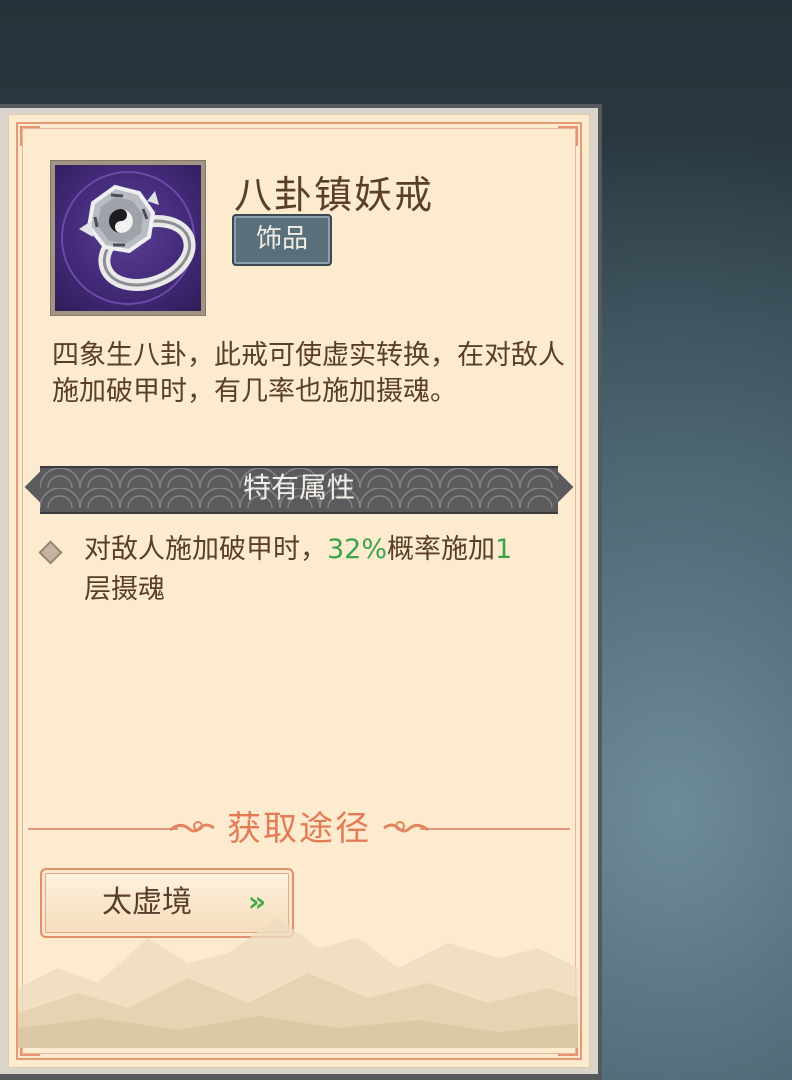 The height and width of the screenshot is (1080, 792). I want to click on item-name: 八卦镇妖戒, so click(334, 195).